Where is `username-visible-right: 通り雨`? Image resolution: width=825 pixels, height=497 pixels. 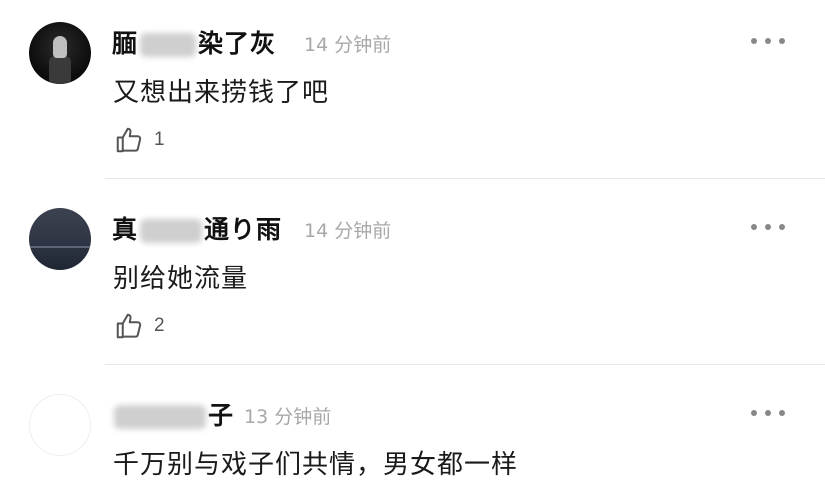
username-visible-right: 通り雨 is located at coordinates (243, 229).